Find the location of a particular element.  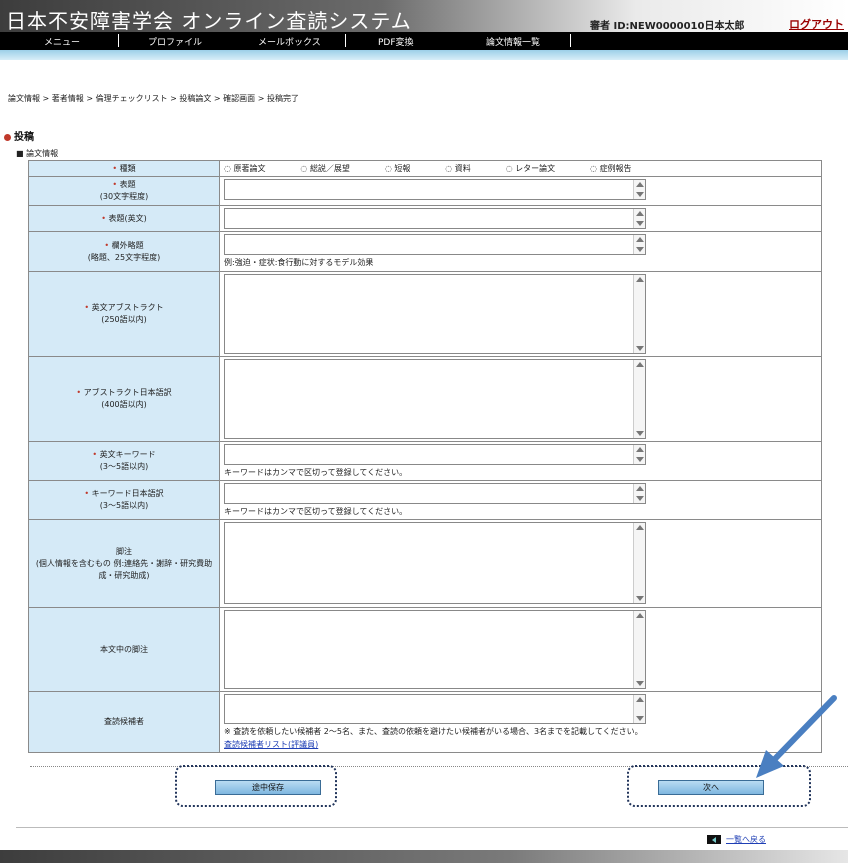

running-title-hint: 例:強迫・症状:食行動に対するモデル効果 is located at coordinates (299, 262).